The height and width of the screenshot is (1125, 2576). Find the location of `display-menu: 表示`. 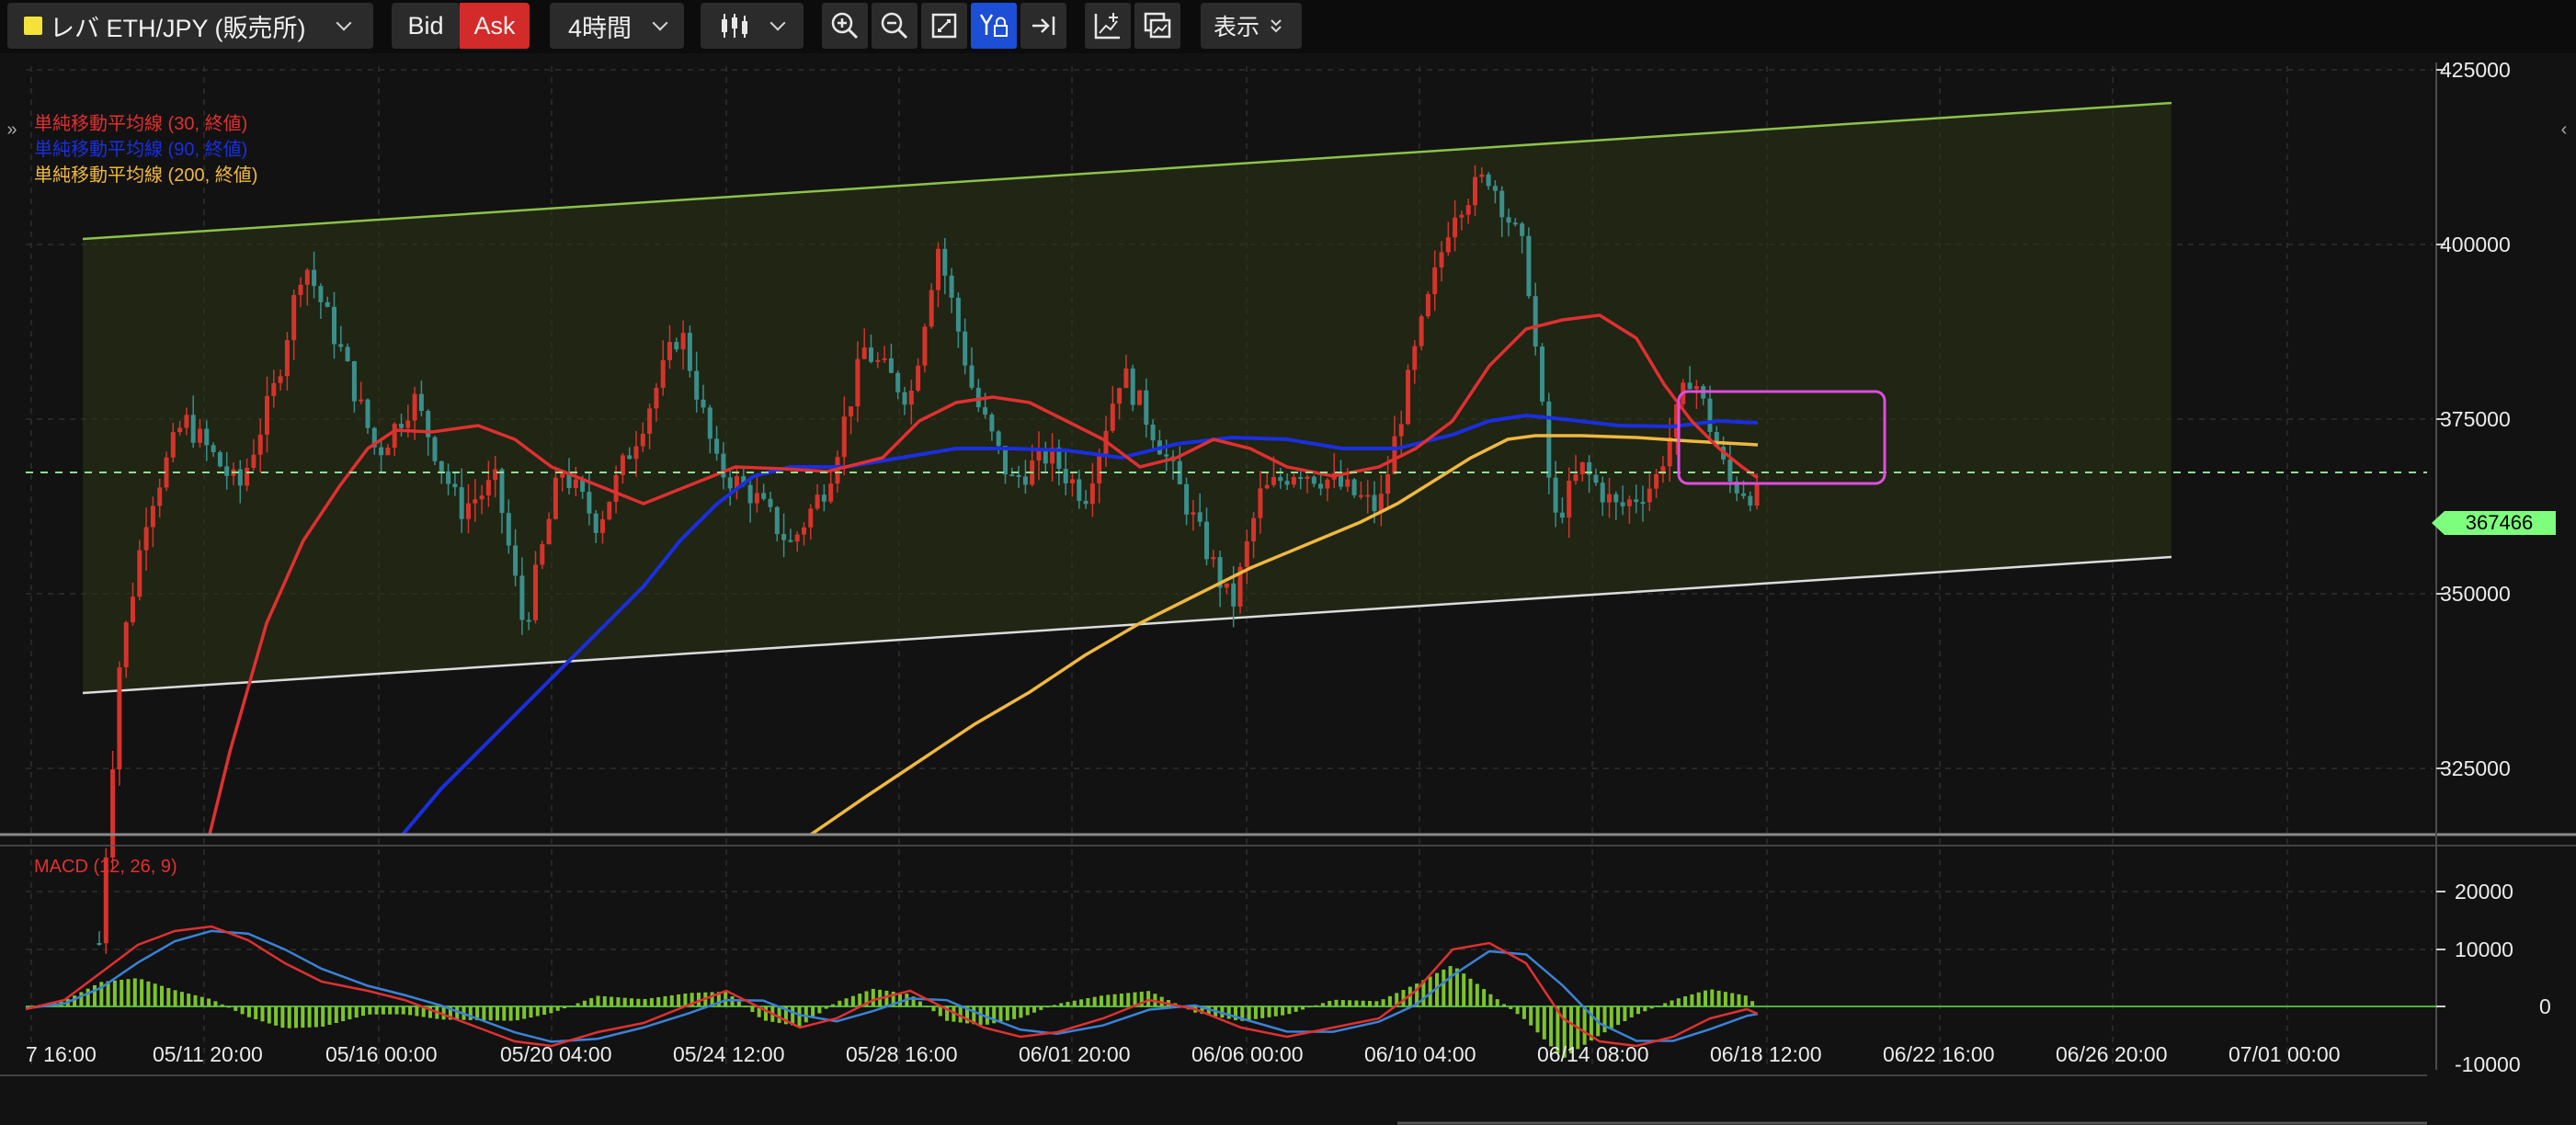

display-menu: 表示 is located at coordinates (1251, 26).